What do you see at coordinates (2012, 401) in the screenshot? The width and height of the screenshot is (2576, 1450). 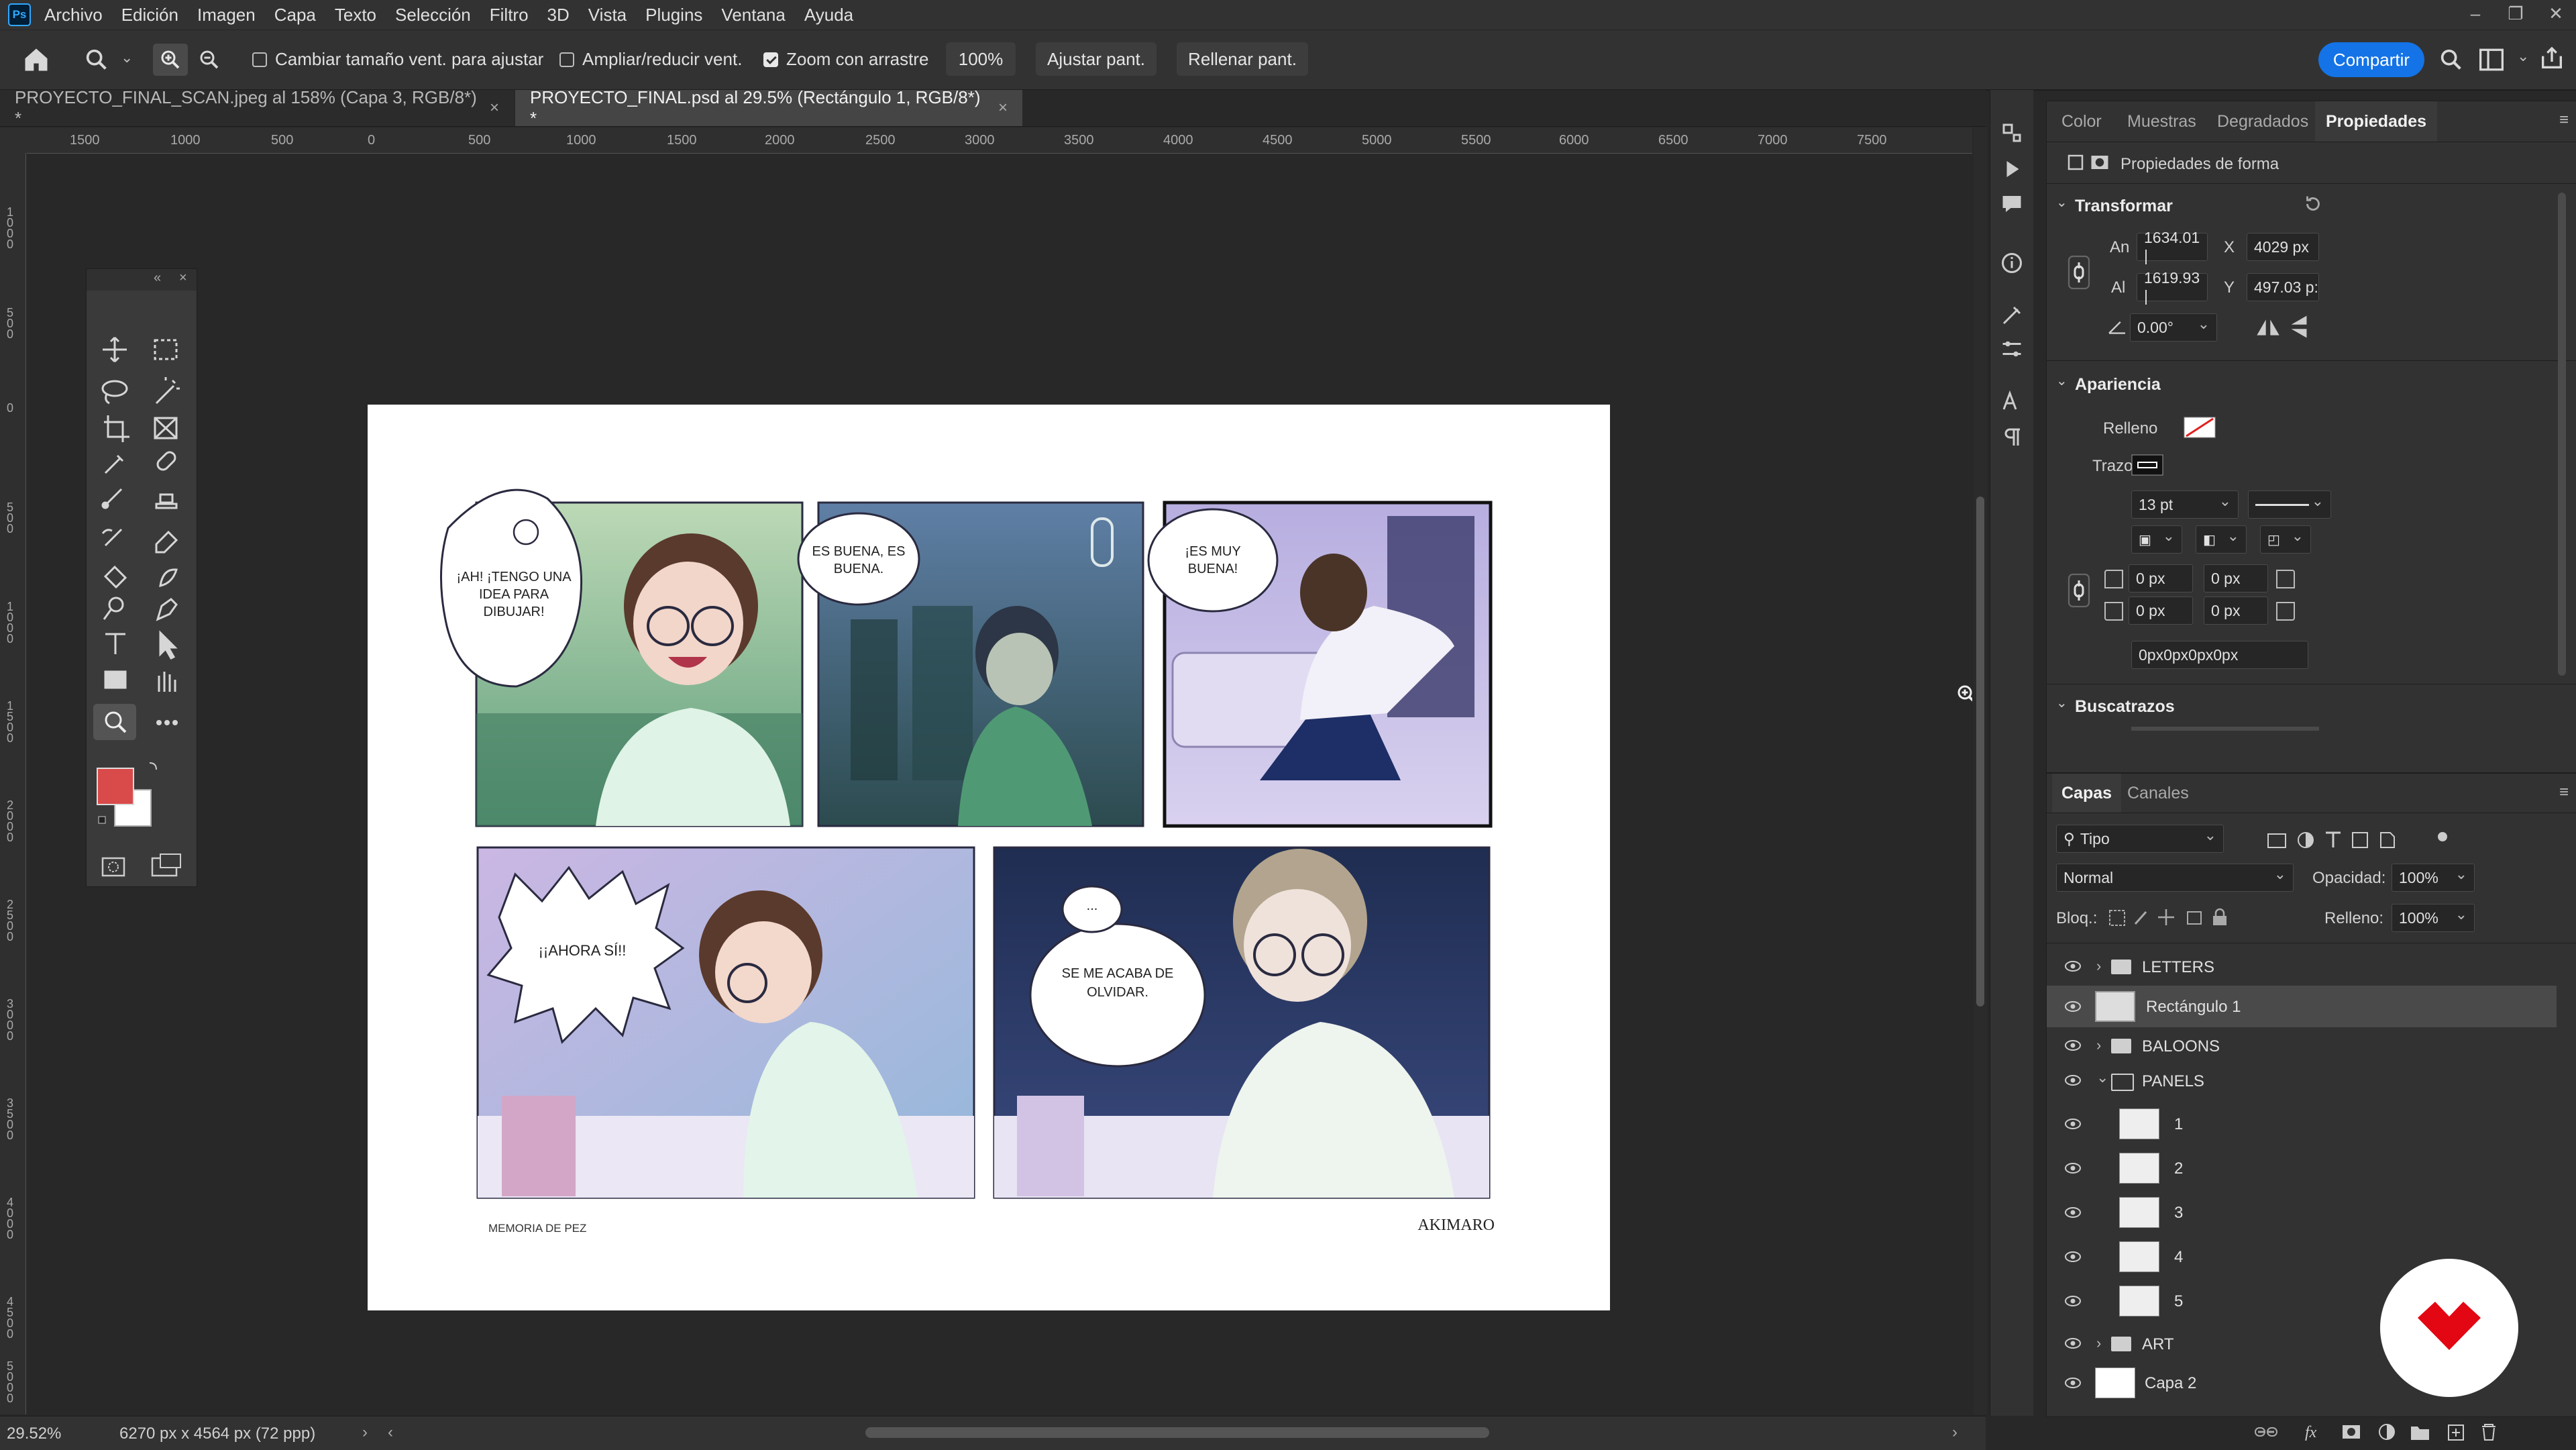 I see `character-icon` at bounding box center [2012, 401].